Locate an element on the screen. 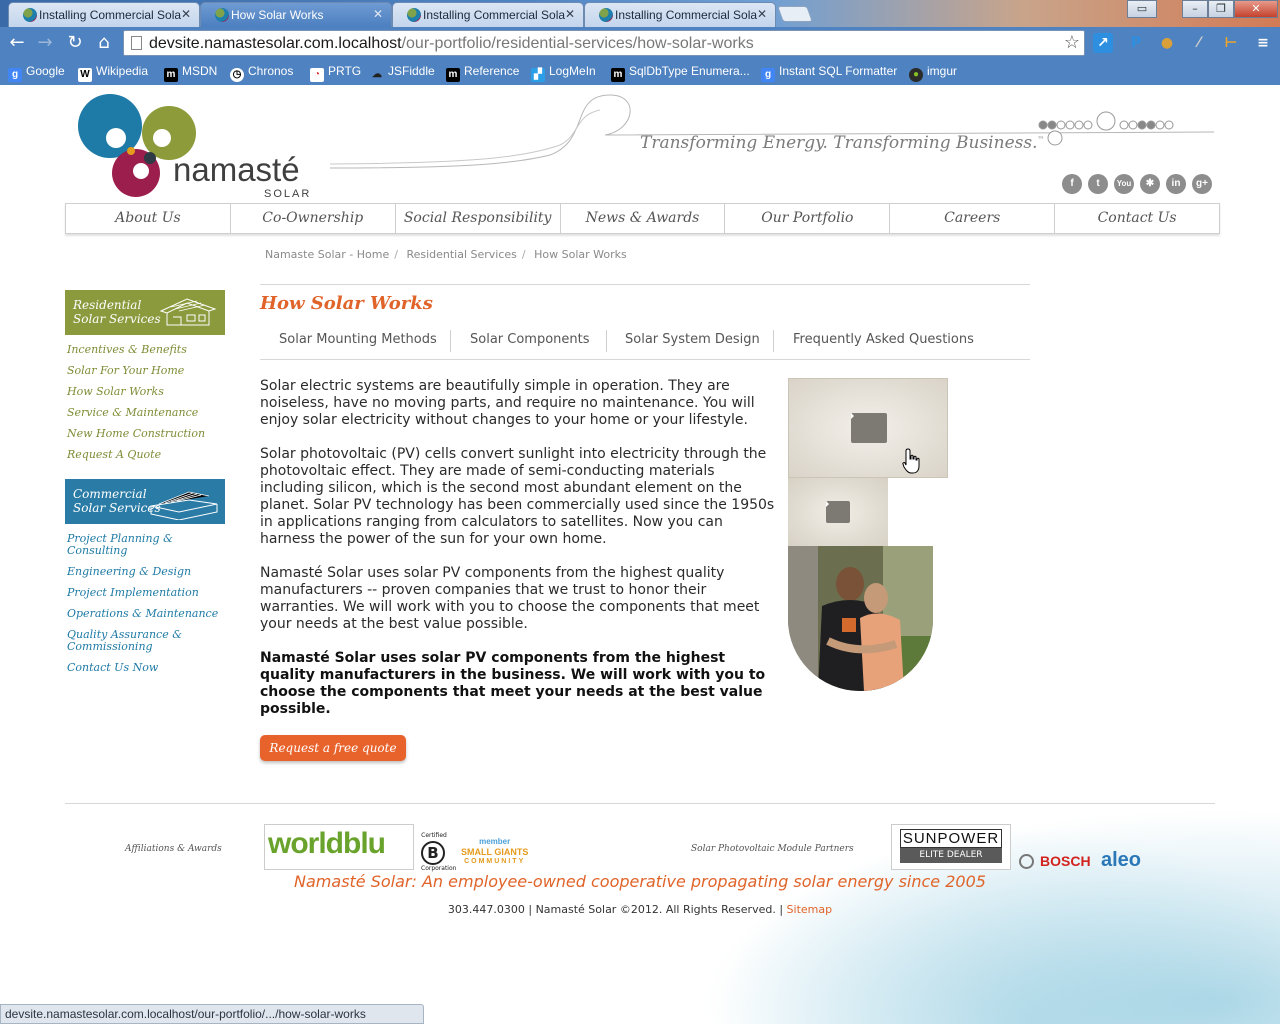 The image size is (1280, 1024). nav-social-responsibility: Social Responsibility is located at coordinates (478, 218).